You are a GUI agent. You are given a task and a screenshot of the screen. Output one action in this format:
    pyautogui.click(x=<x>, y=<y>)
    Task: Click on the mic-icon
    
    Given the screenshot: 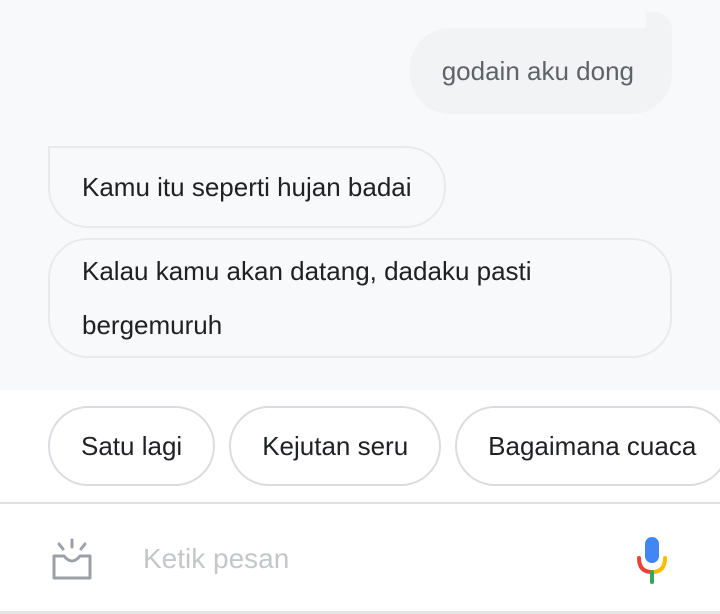 What is the action you would take?
    pyautogui.click(x=652, y=560)
    